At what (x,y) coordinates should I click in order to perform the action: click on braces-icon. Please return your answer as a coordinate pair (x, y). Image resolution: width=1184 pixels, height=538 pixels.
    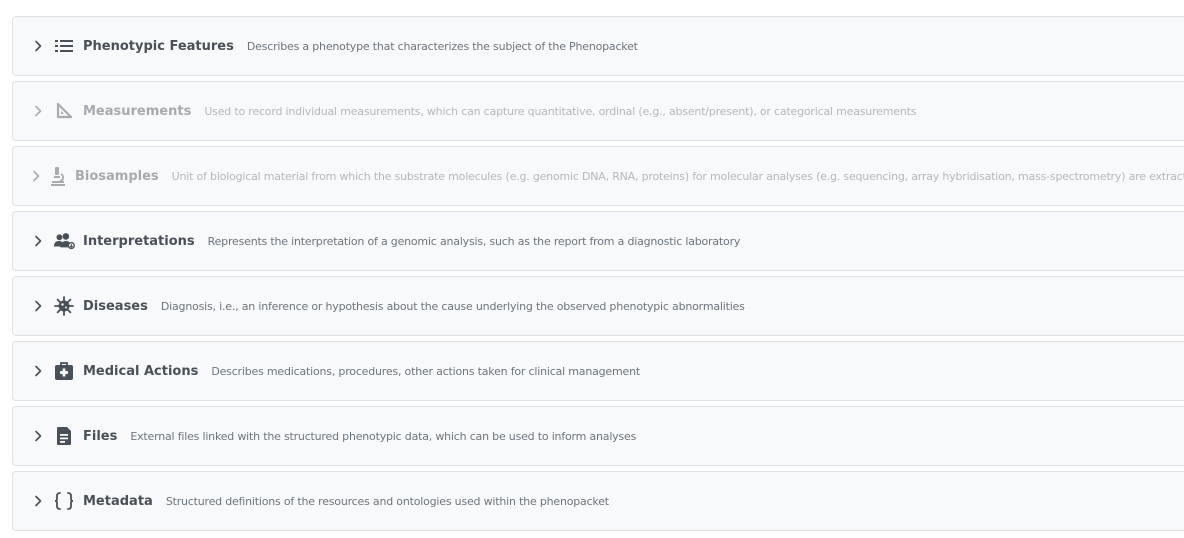
    Looking at the image, I should click on (64, 501).